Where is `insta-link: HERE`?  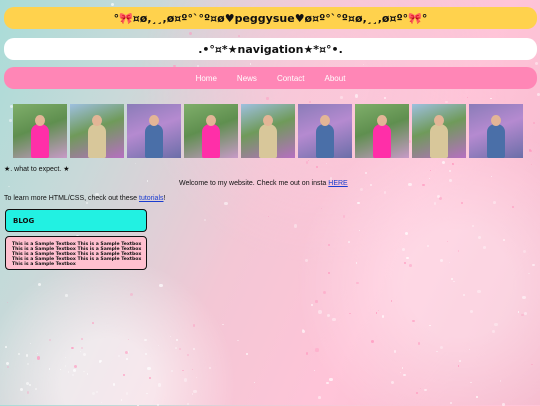
insta-link: HERE is located at coordinates (337, 183).